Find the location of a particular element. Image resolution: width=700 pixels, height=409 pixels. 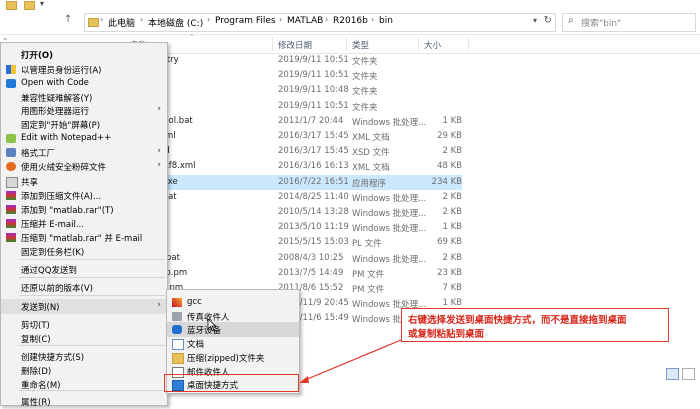

send-to-label: 压缩(zipped)文件夹 is located at coordinates (226, 359).